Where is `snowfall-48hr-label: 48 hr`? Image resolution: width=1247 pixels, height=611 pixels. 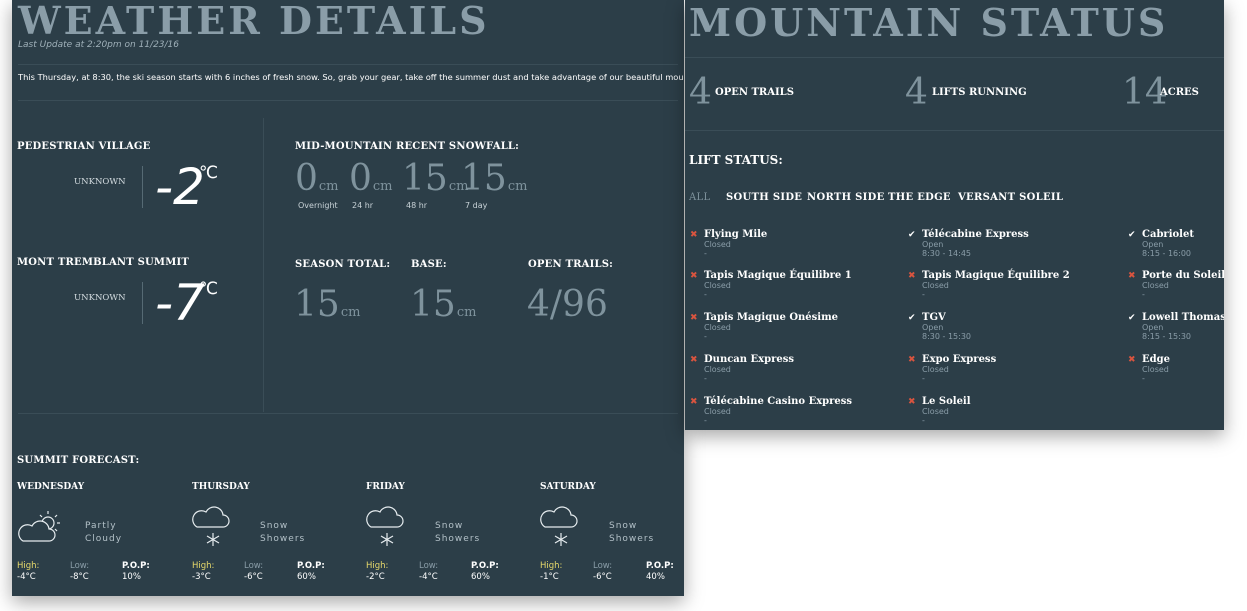
snowfall-48hr-label: 48 hr is located at coordinates (417, 205).